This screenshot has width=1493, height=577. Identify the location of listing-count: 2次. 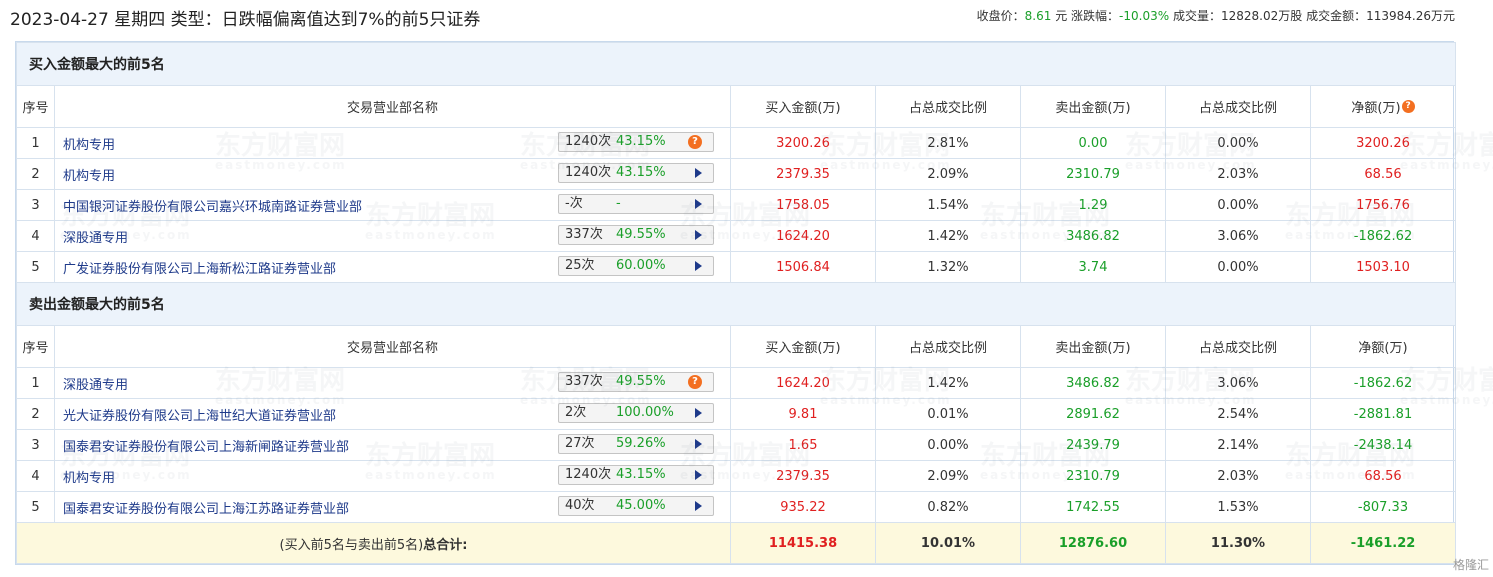
(576, 412).